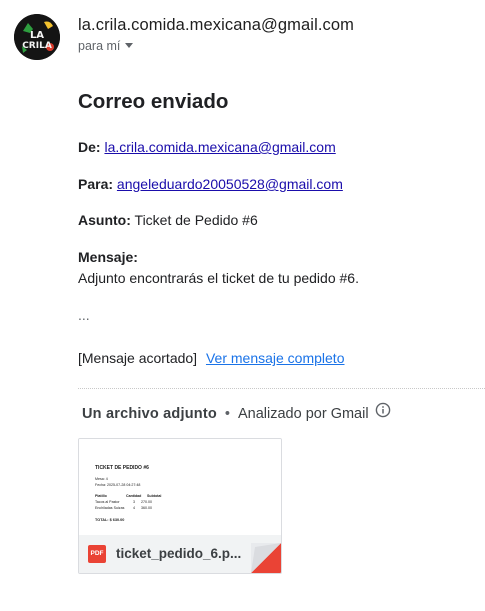  What do you see at coordinates (383, 412) in the screenshot?
I see `info-icon` at bounding box center [383, 412].